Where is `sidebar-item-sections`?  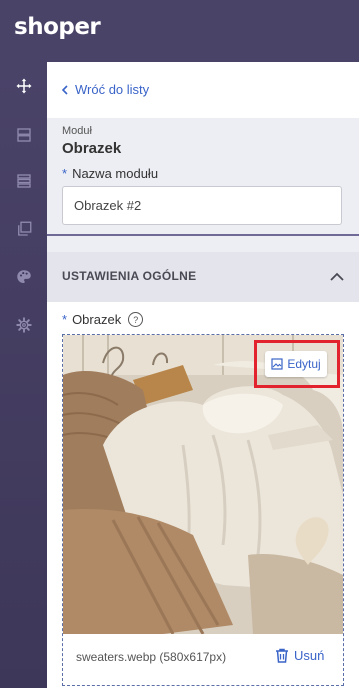 sidebar-item-sections is located at coordinates (23, 181).